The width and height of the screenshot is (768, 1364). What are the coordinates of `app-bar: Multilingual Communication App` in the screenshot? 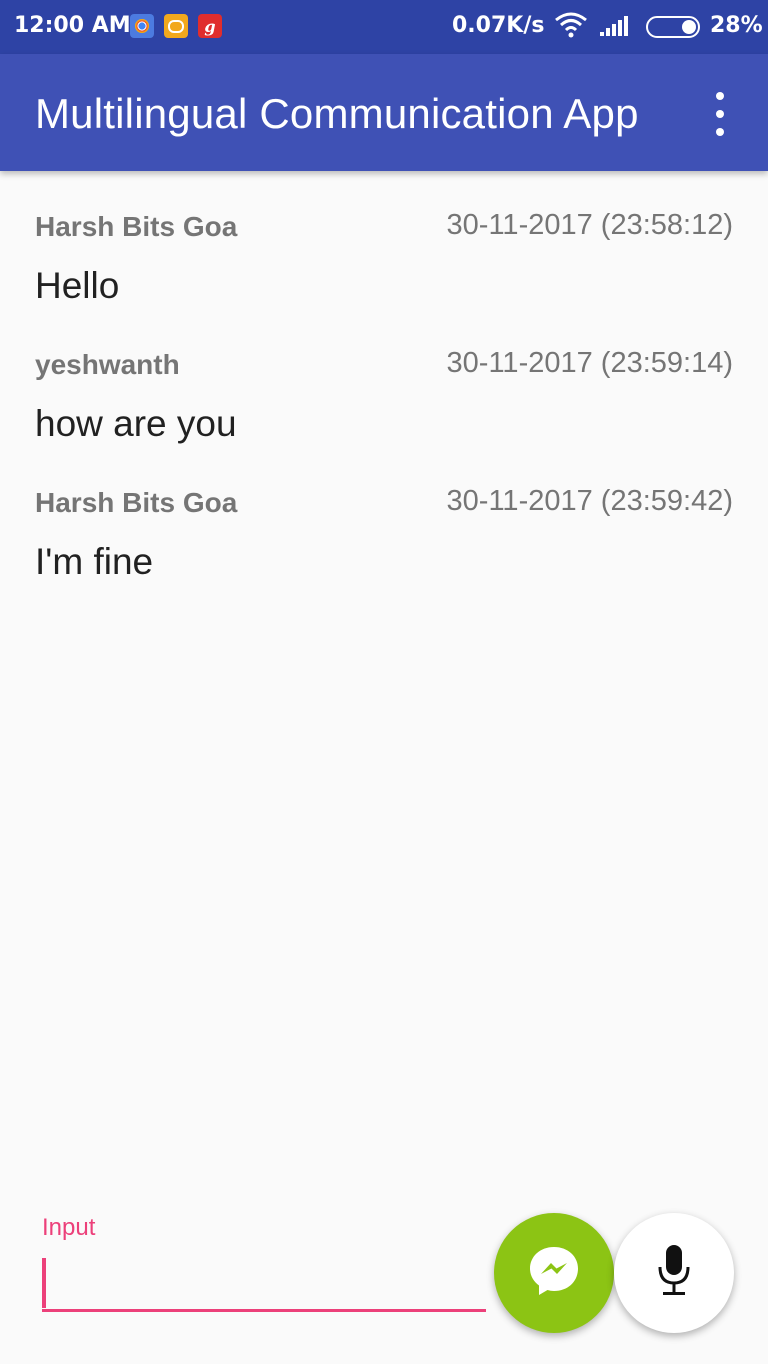 It's located at (384, 112).